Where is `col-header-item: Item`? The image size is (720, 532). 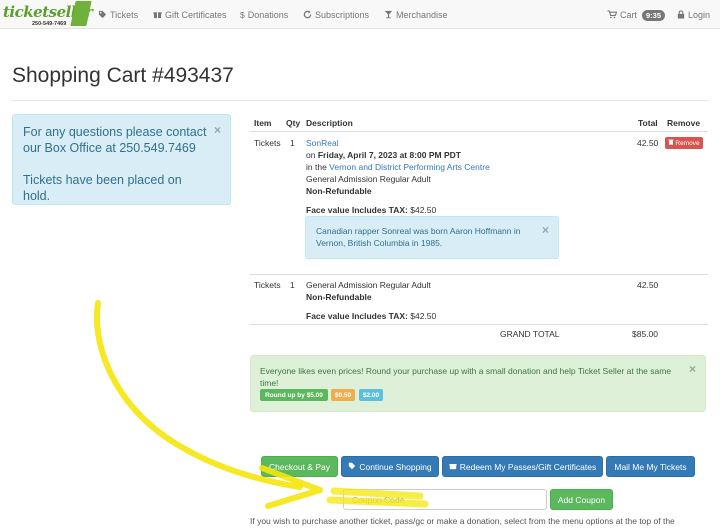
col-header-item: Item is located at coordinates (263, 123).